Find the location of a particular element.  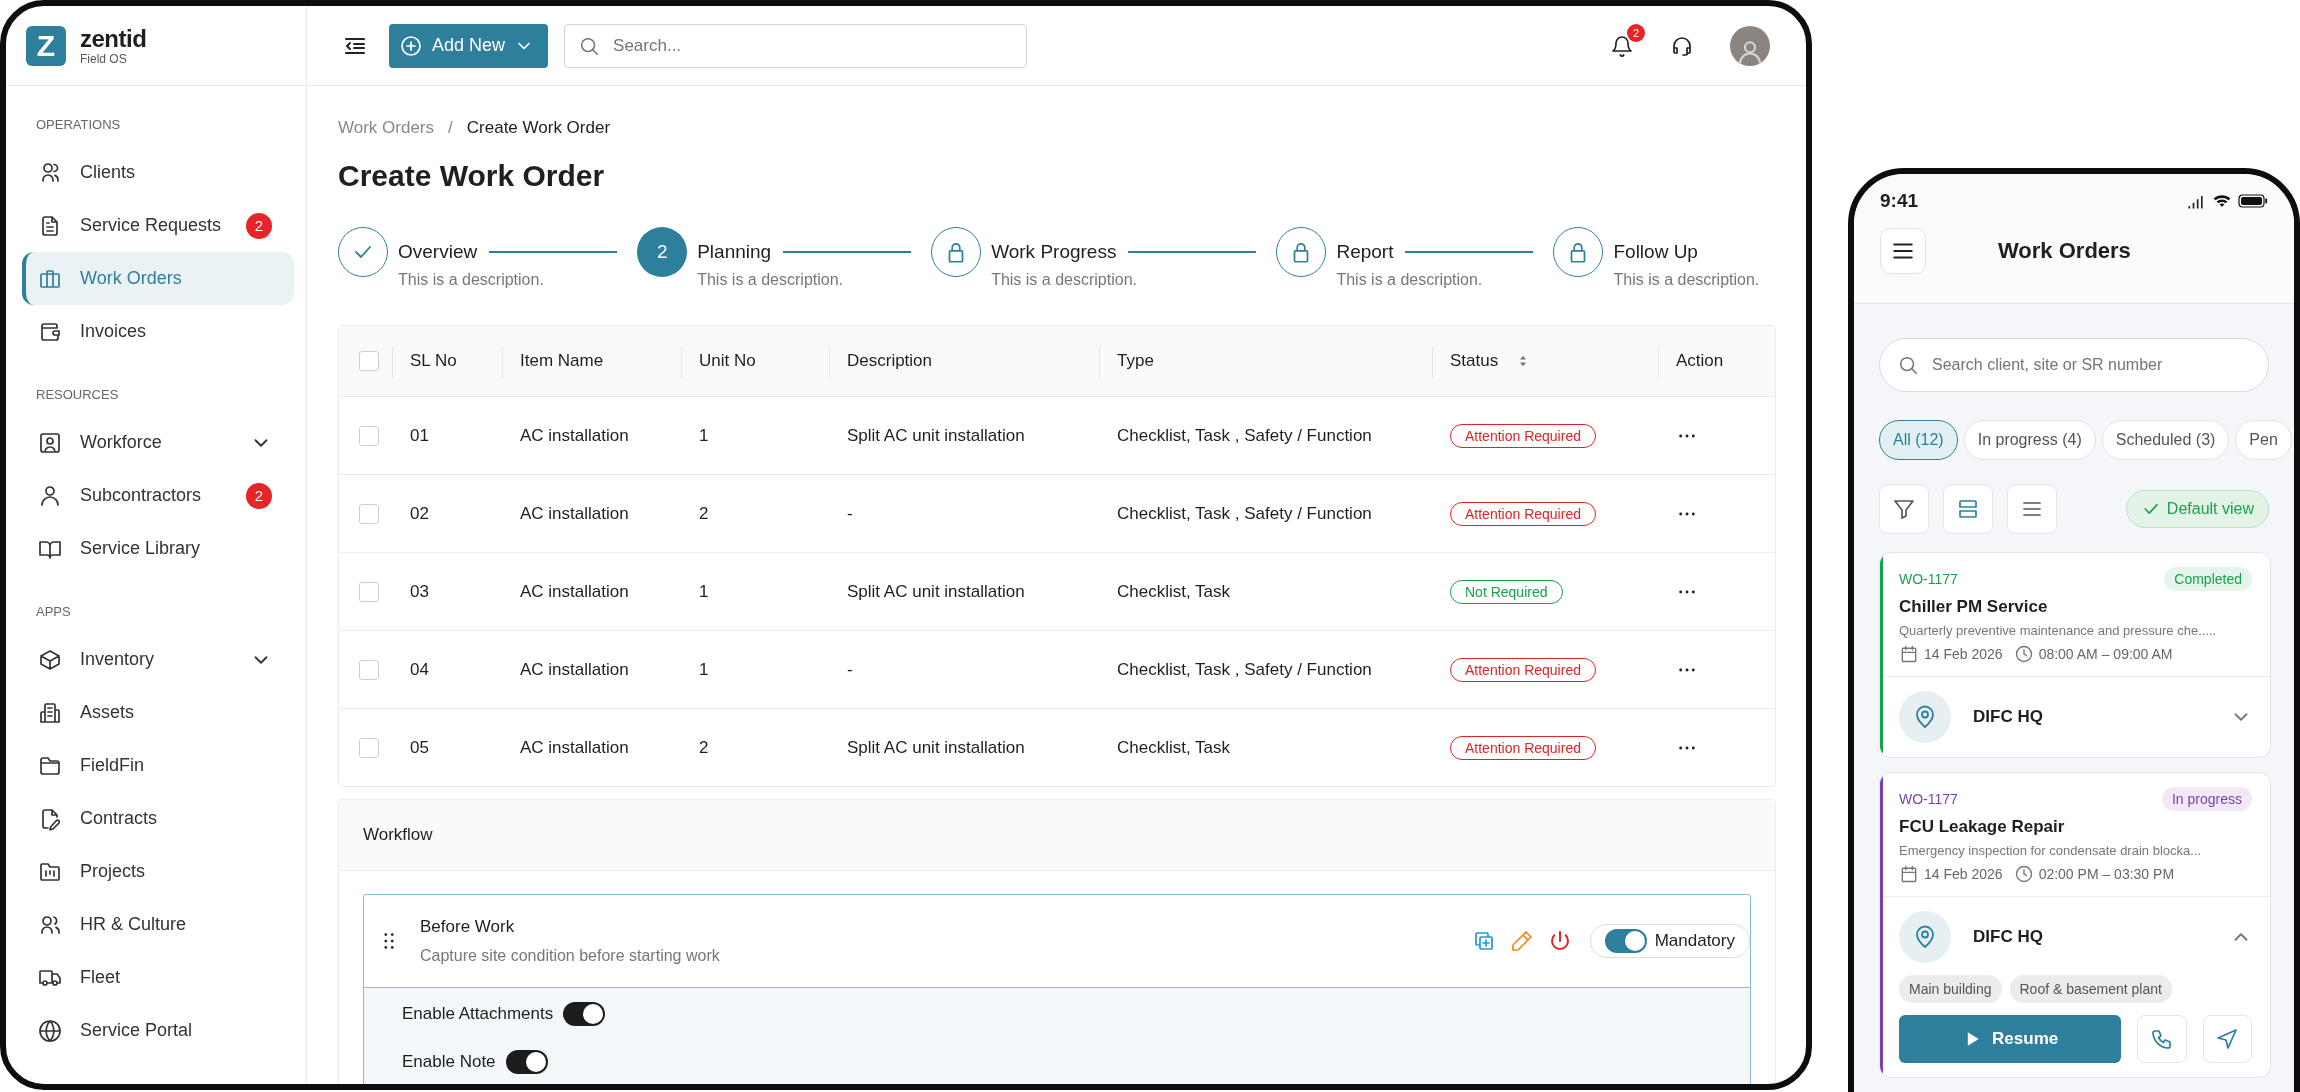

nav-item: Inventory is located at coordinates (158, 659).